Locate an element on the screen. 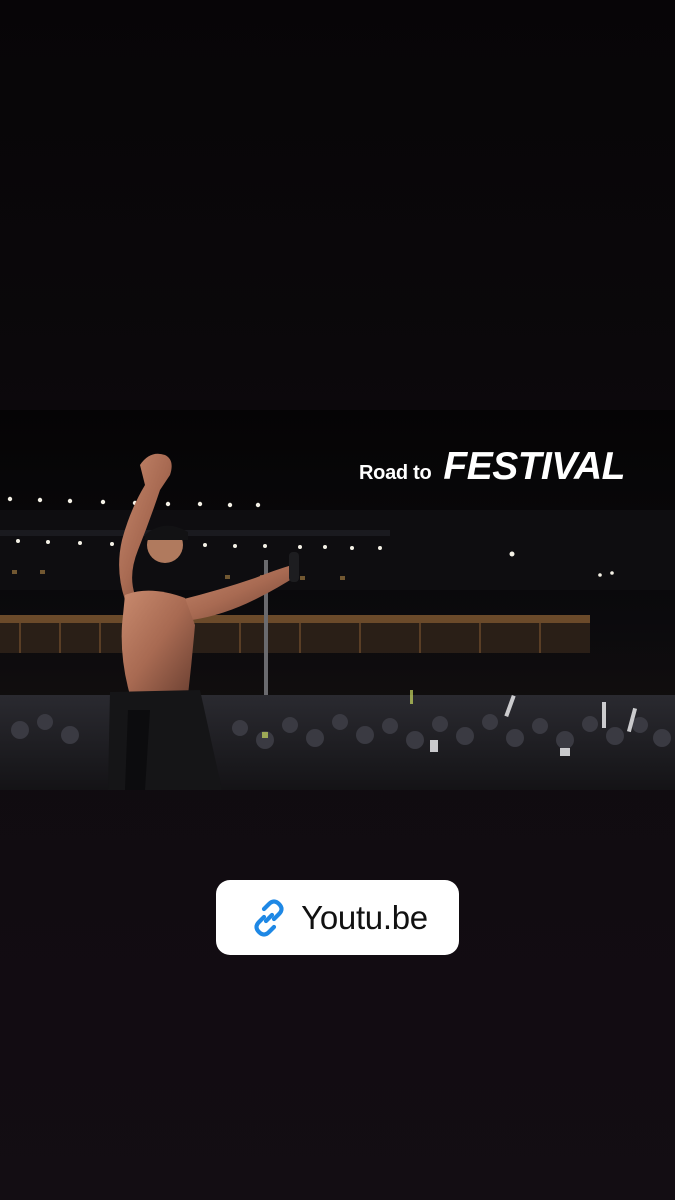  link-label: Youtu.be is located at coordinates (364, 917).